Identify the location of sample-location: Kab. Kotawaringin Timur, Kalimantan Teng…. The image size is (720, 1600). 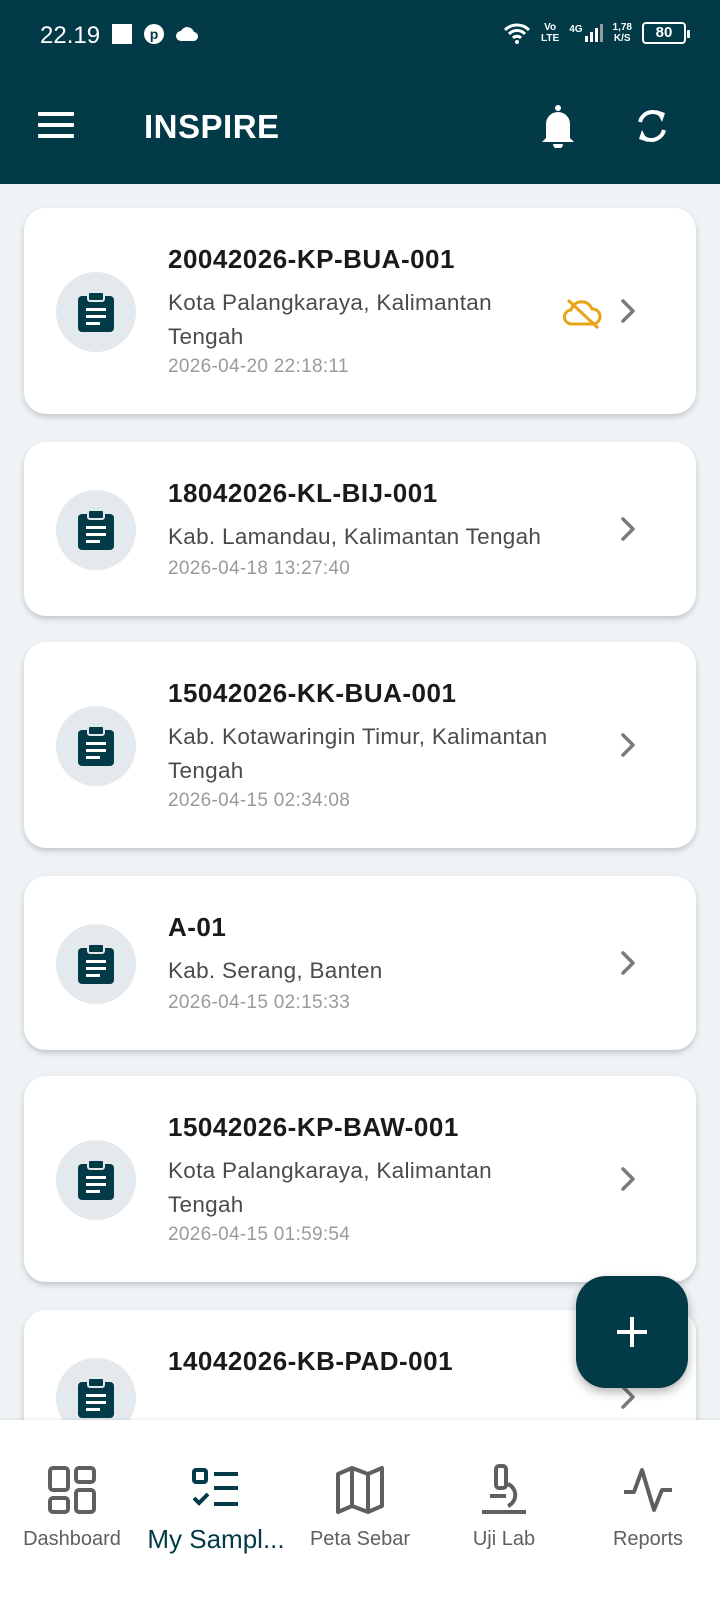
(358, 753).